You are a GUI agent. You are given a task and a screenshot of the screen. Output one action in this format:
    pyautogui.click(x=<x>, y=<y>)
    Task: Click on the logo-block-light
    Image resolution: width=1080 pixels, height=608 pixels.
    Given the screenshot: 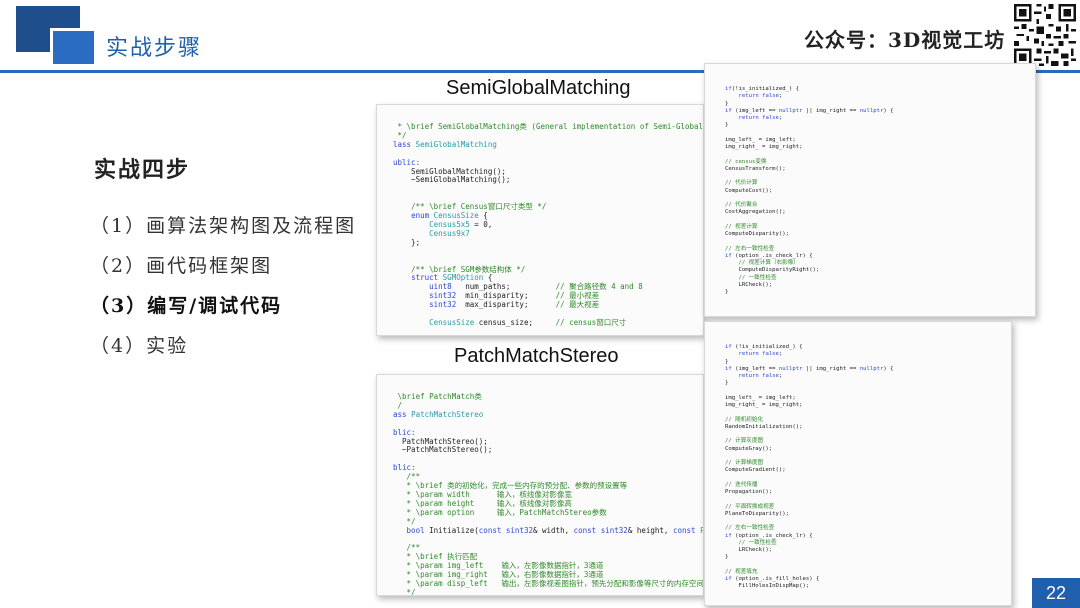 What is the action you would take?
    pyautogui.click(x=72, y=46)
    